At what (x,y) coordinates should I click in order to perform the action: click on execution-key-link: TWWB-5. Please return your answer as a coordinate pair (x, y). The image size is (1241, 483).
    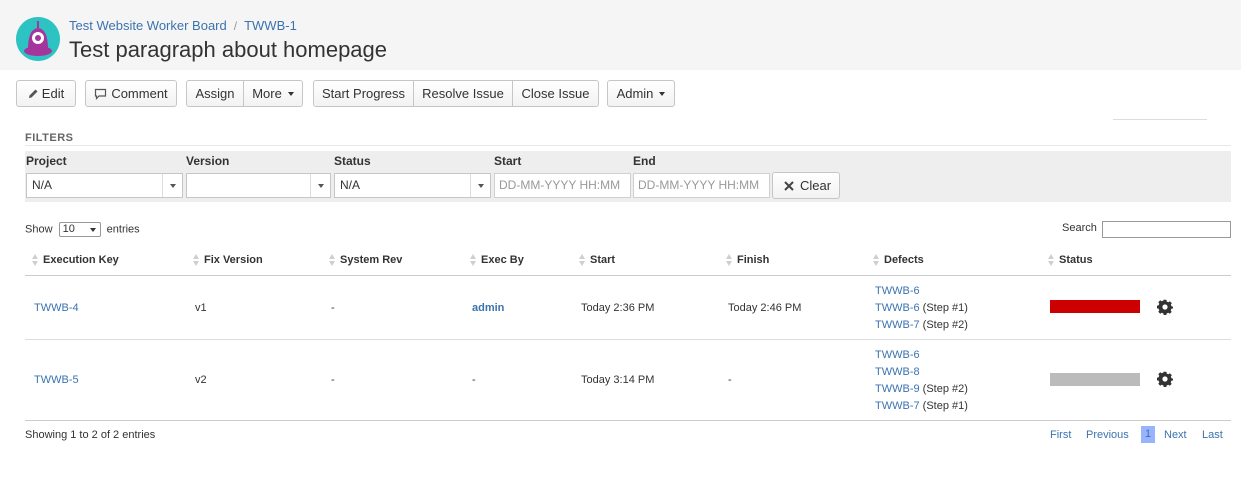
    Looking at the image, I should click on (56, 380).